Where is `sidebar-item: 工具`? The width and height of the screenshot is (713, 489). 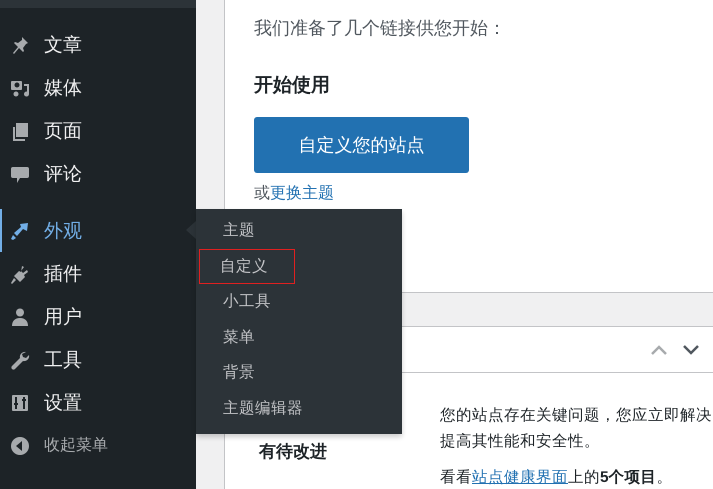 sidebar-item: 工具 is located at coordinates (98, 359).